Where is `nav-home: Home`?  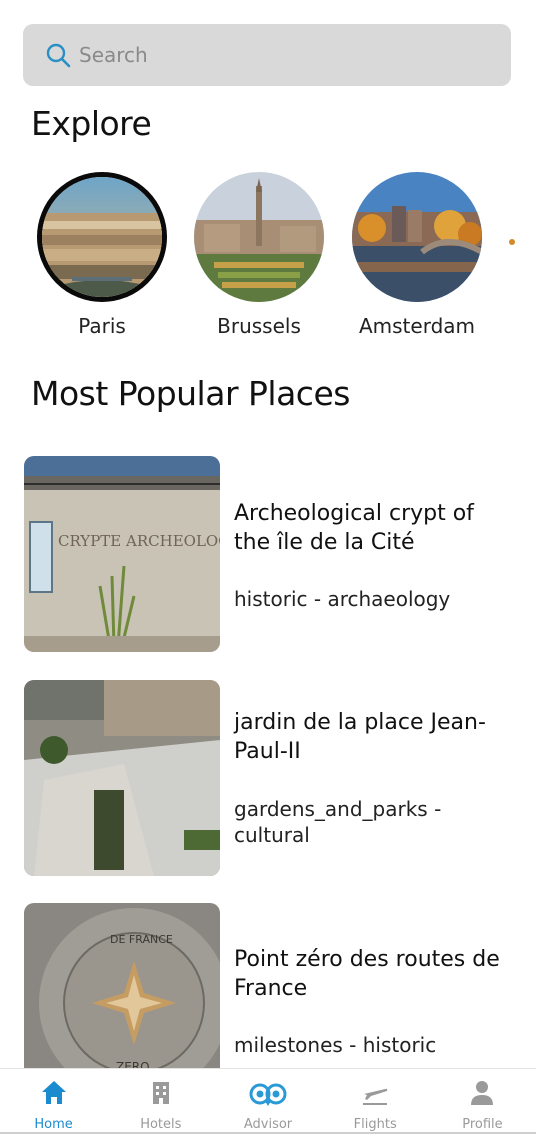
nav-home: Home is located at coordinates (53, 1101).